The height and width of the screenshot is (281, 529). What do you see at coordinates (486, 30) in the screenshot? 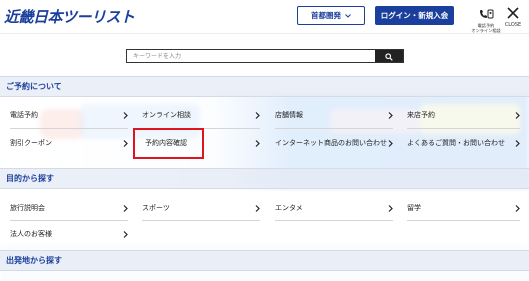
I see `phone-caption-2: オンライン相談` at bounding box center [486, 30].